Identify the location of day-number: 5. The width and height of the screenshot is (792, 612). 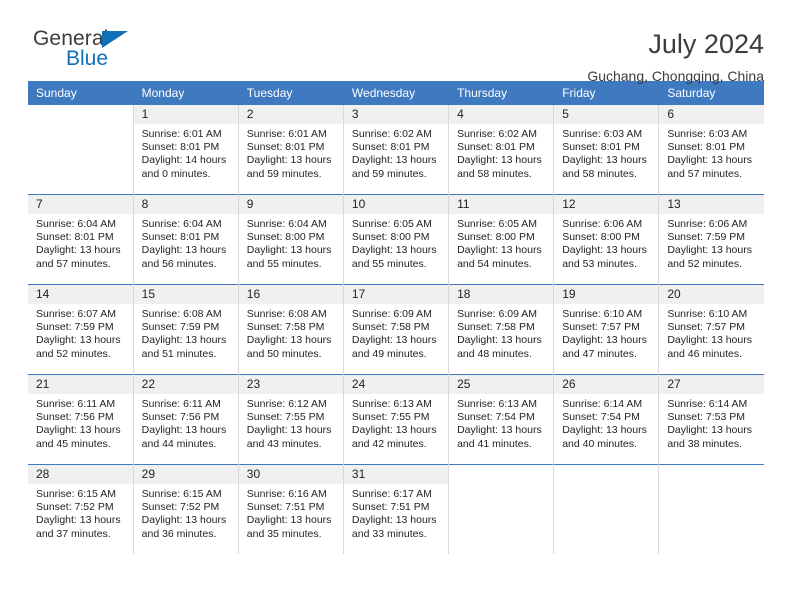
(606, 114).